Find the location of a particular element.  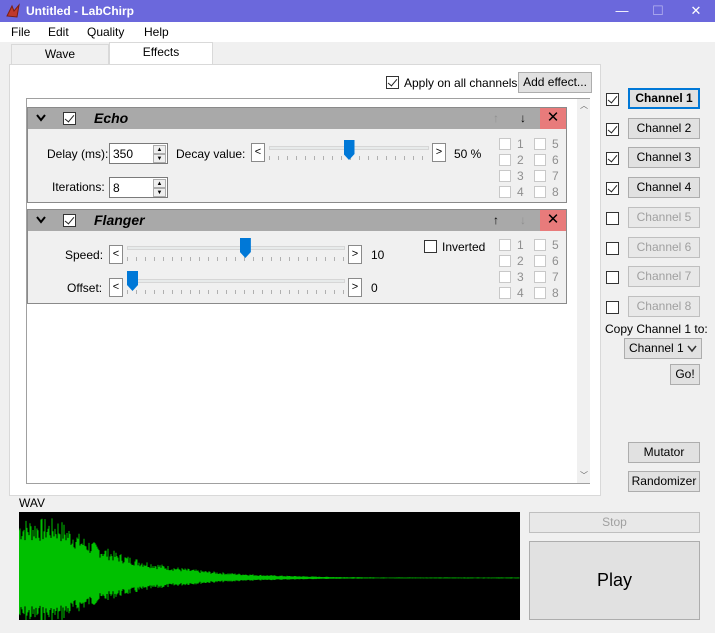

maximize-button: ☐ is located at coordinates (658, 11).